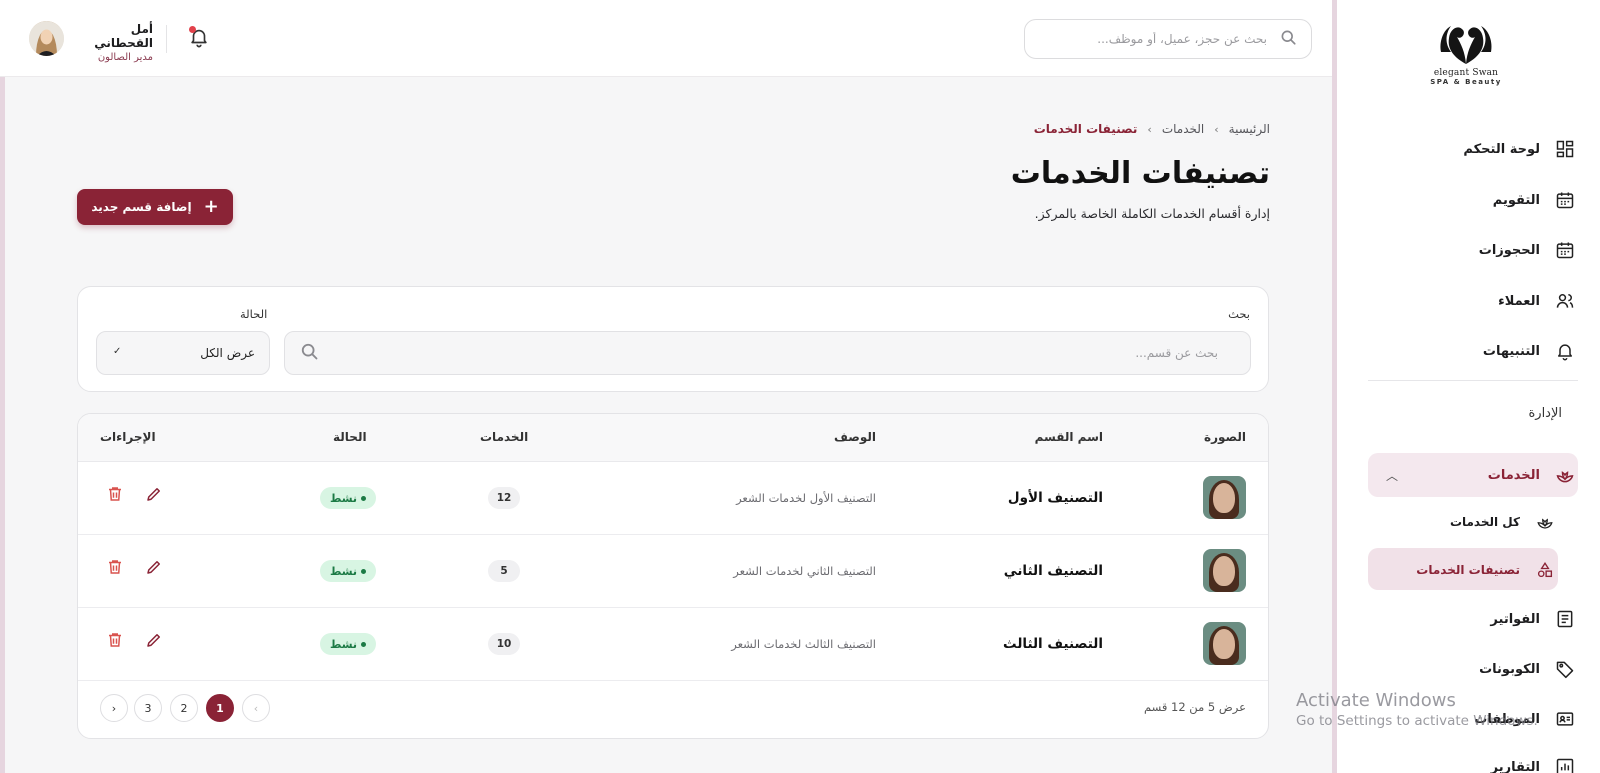  I want to click on user-role: مدير الصالون, so click(125, 57).